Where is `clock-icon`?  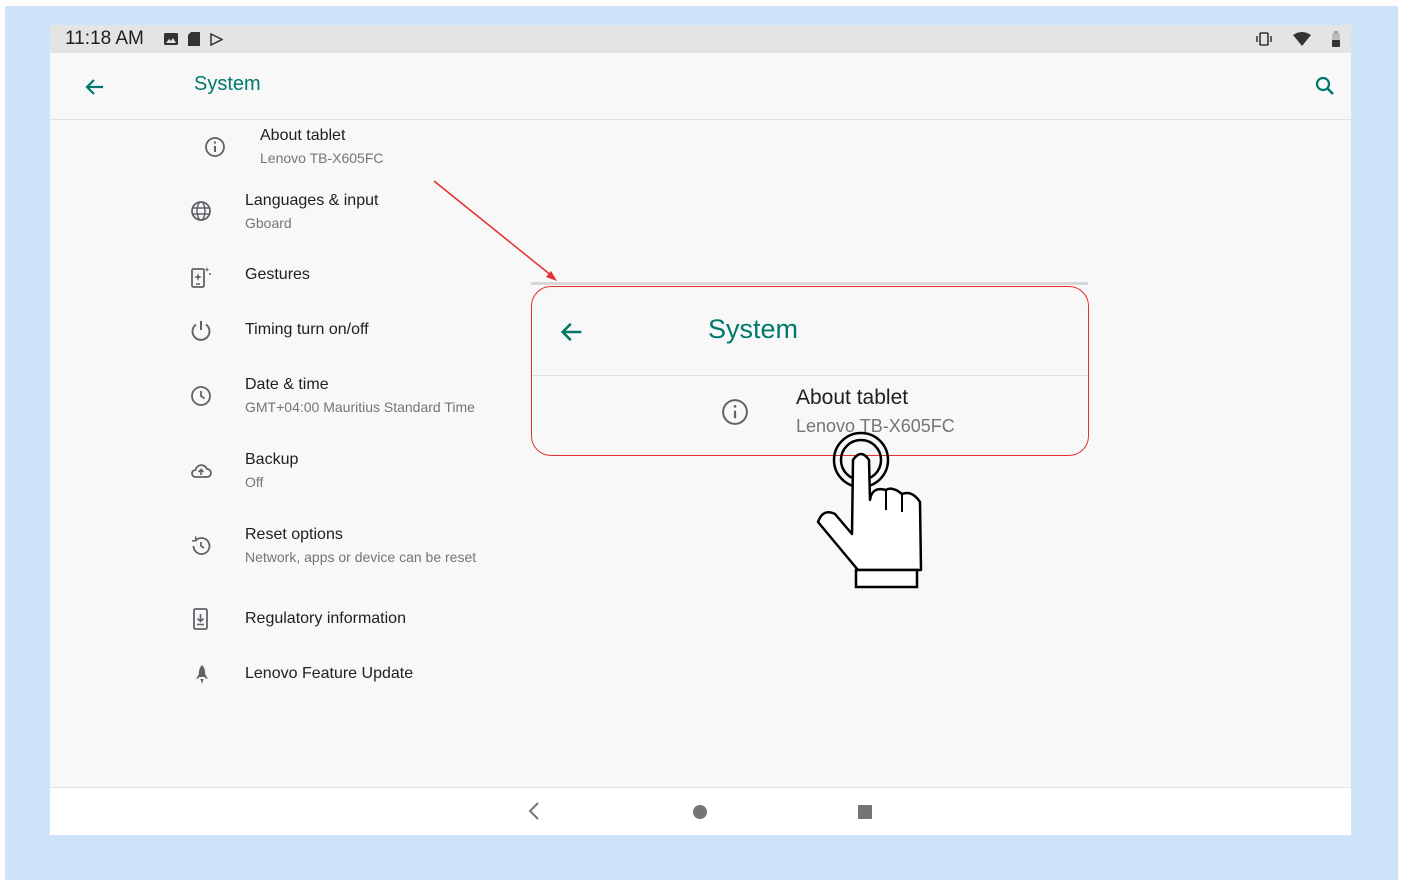
clock-icon is located at coordinates (201, 396).